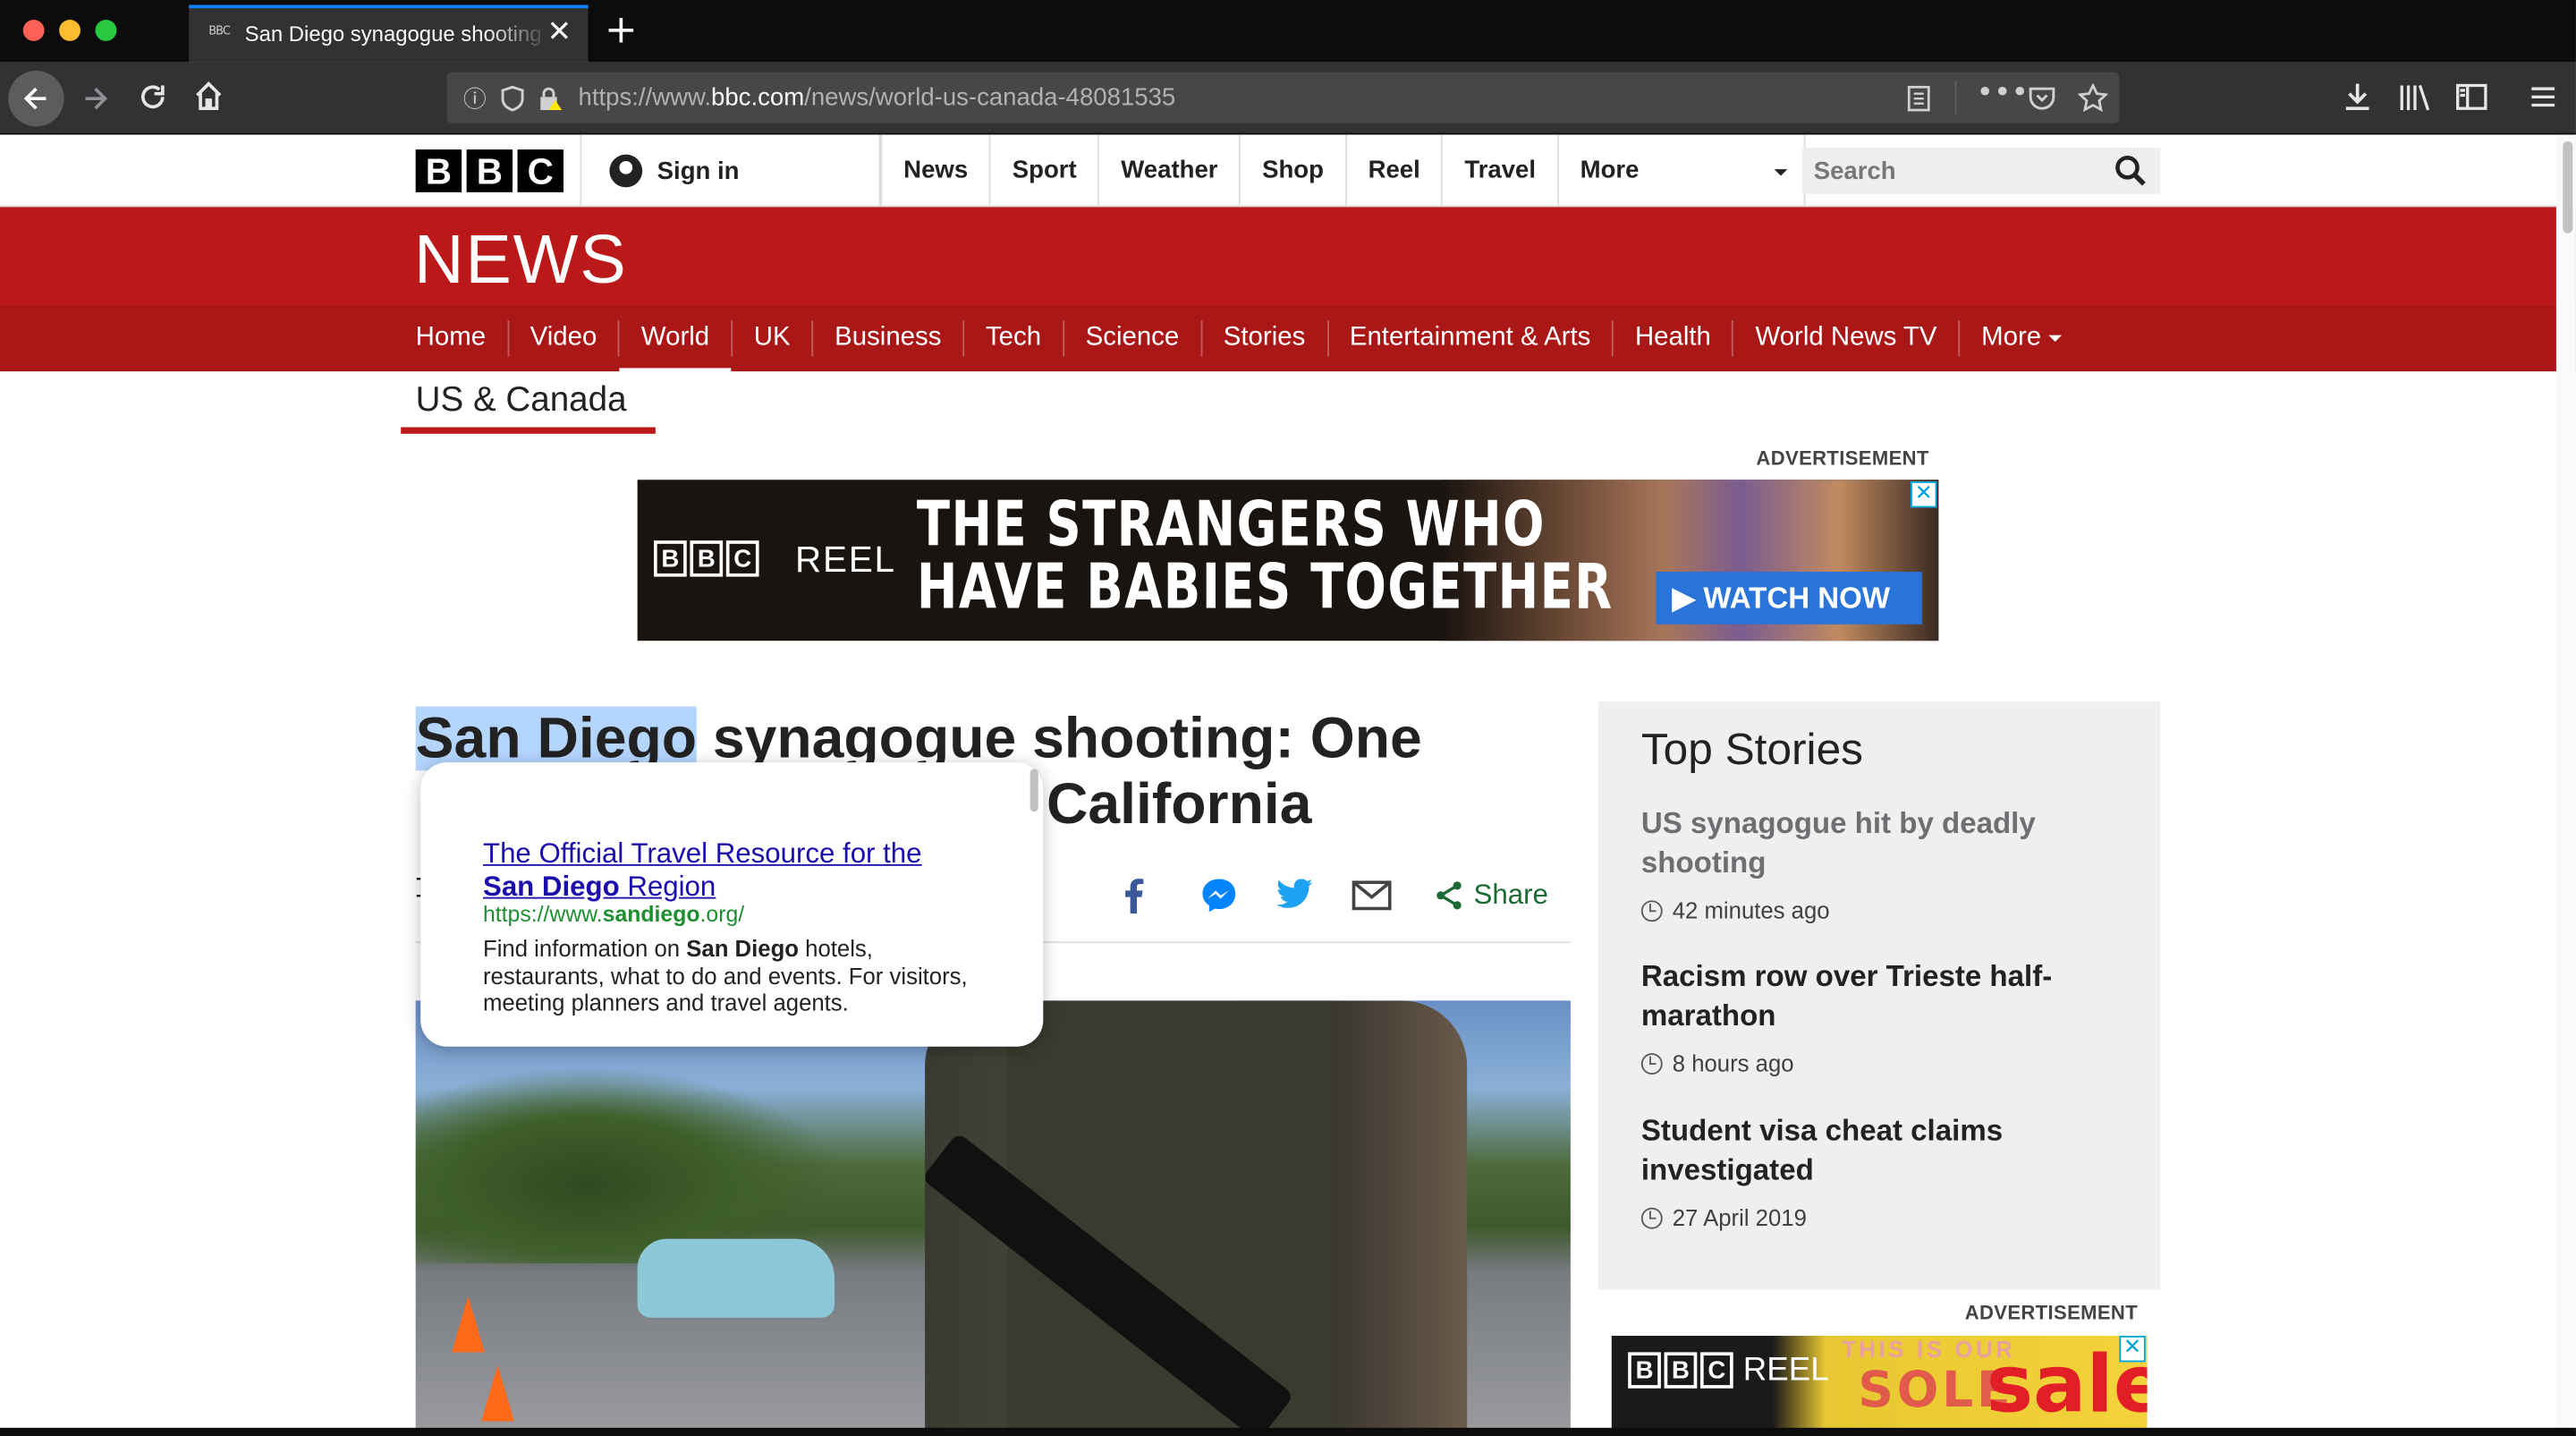 The image size is (2576, 1436). I want to click on section-entertainment-arts: Entertainment & Arts, so click(1471, 338).